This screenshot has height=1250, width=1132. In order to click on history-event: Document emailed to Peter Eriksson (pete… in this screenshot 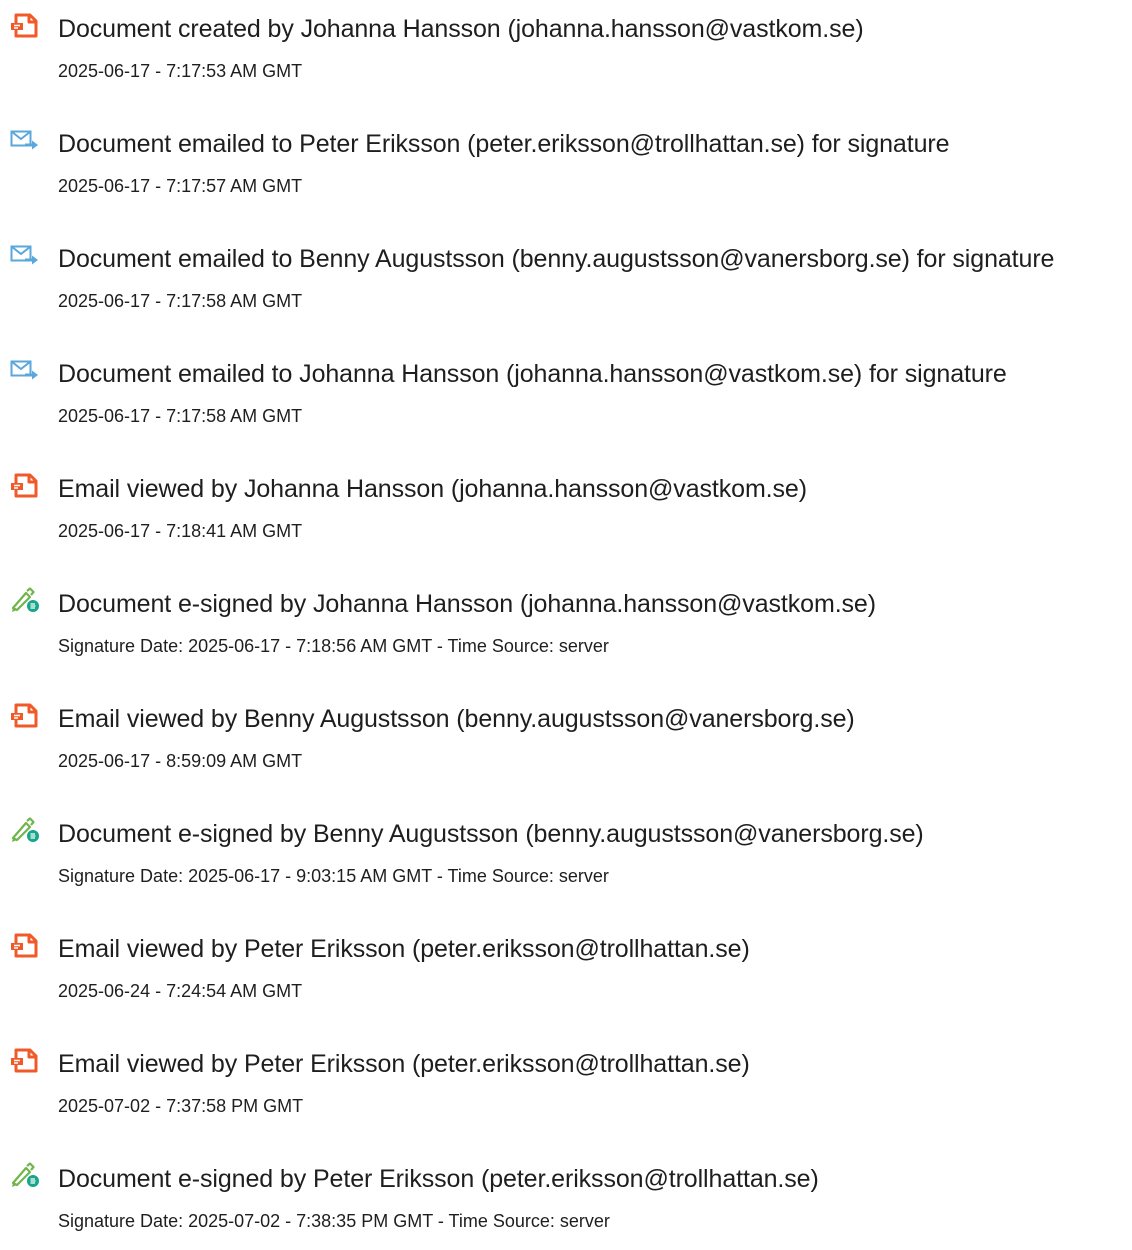, I will do `click(566, 165)`.